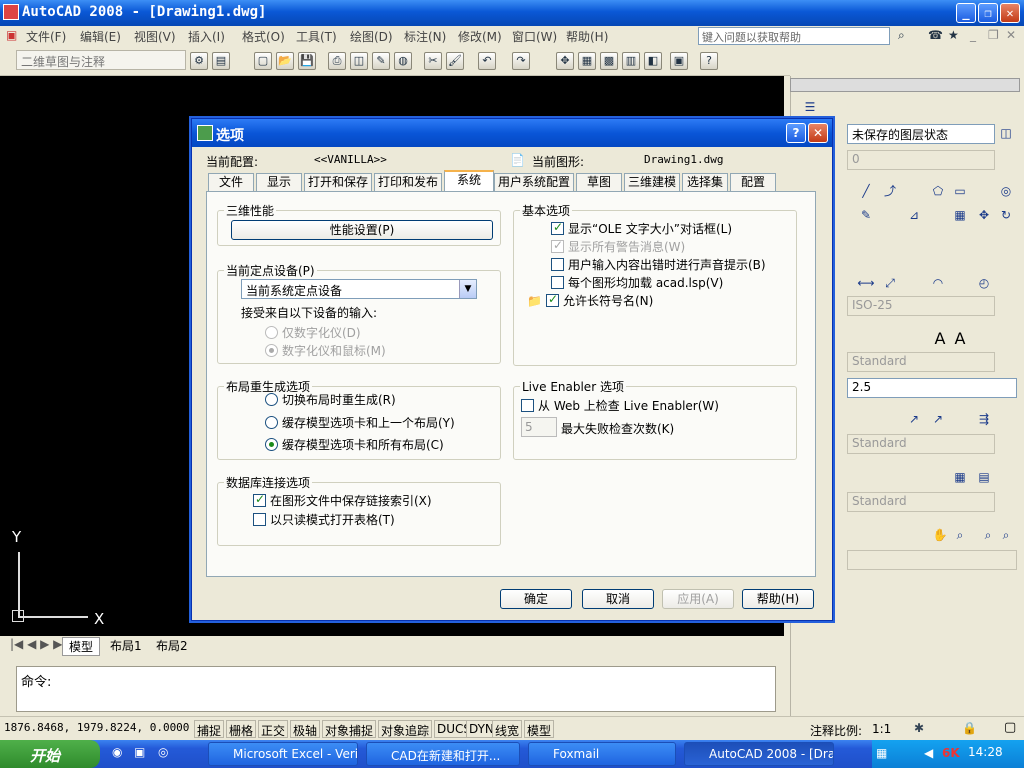 The width and height of the screenshot is (1024, 768). I want to click on annotation-scale-value: 1:1, so click(881, 729).